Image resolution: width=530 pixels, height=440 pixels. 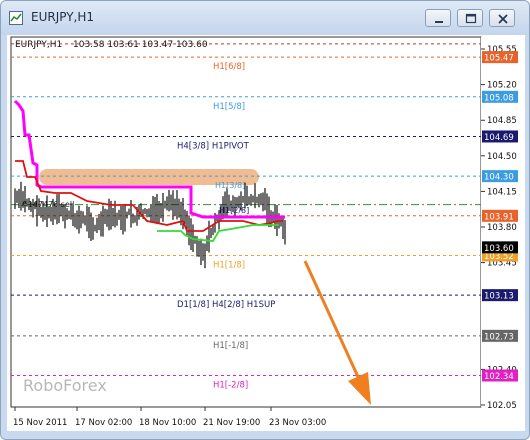 I want to click on close-icon, so click(x=503, y=19).